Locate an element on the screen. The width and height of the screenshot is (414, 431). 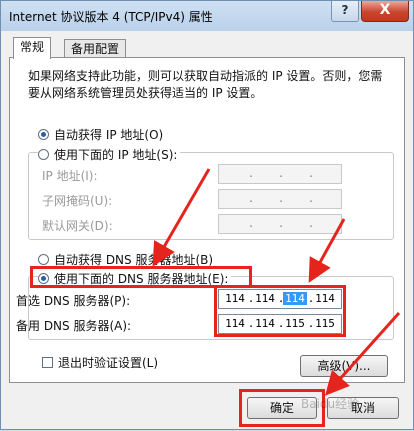
arrow-to-dns-manual-option is located at coordinates (181, 217).